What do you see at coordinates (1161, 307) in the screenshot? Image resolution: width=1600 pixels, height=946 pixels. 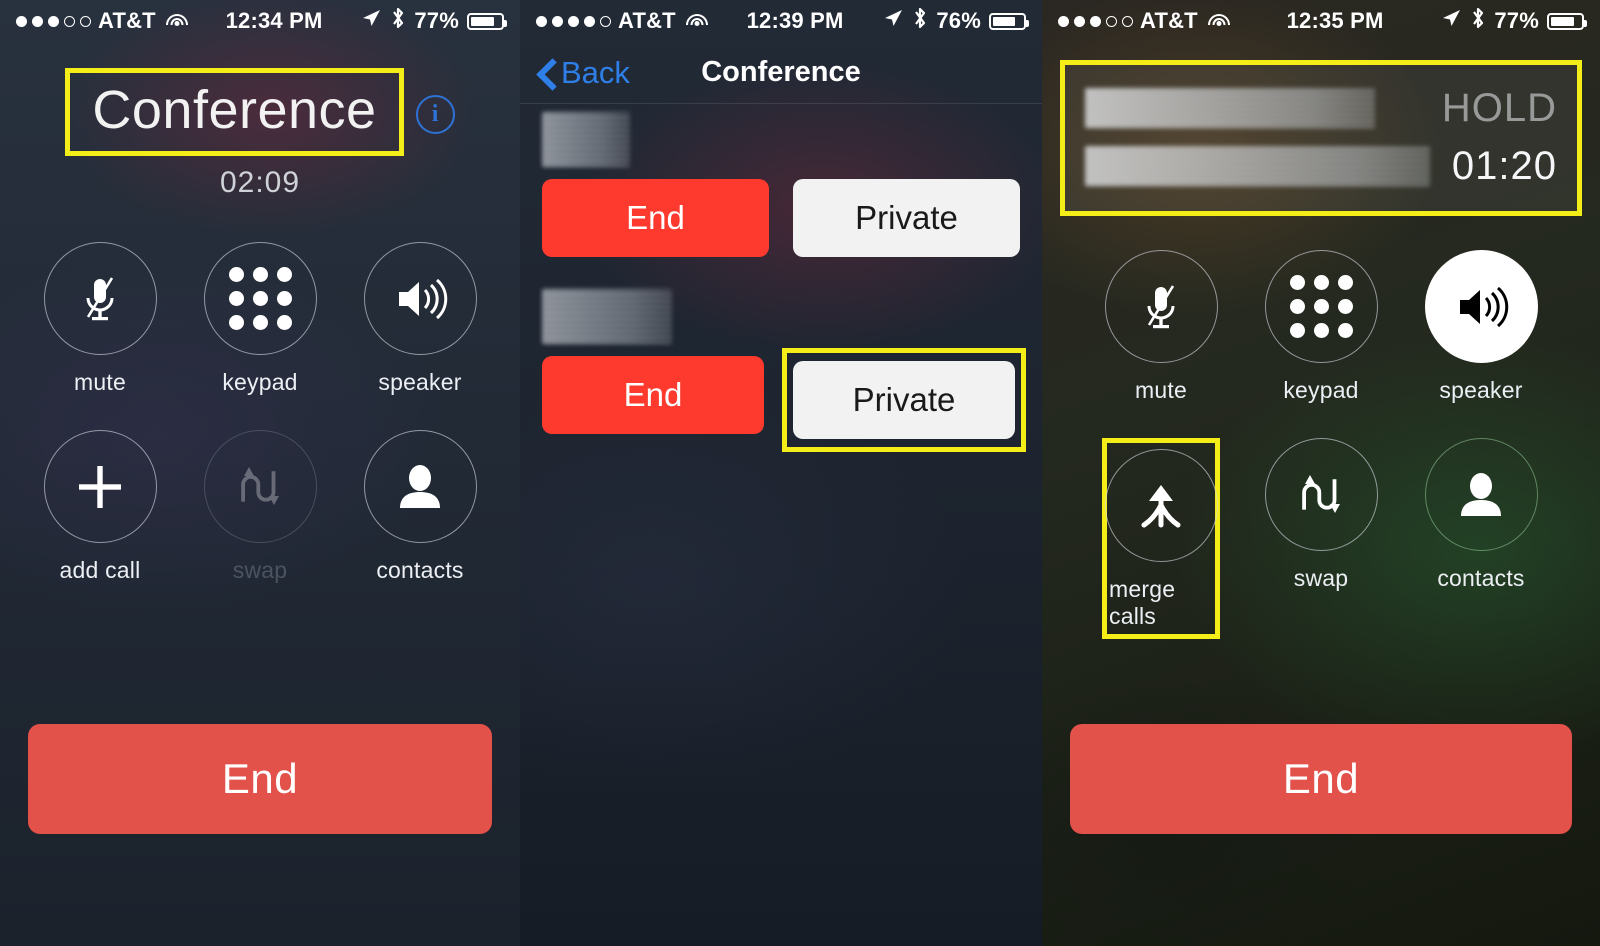 I see `microphone-muted-icon` at bounding box center [1161, 307].